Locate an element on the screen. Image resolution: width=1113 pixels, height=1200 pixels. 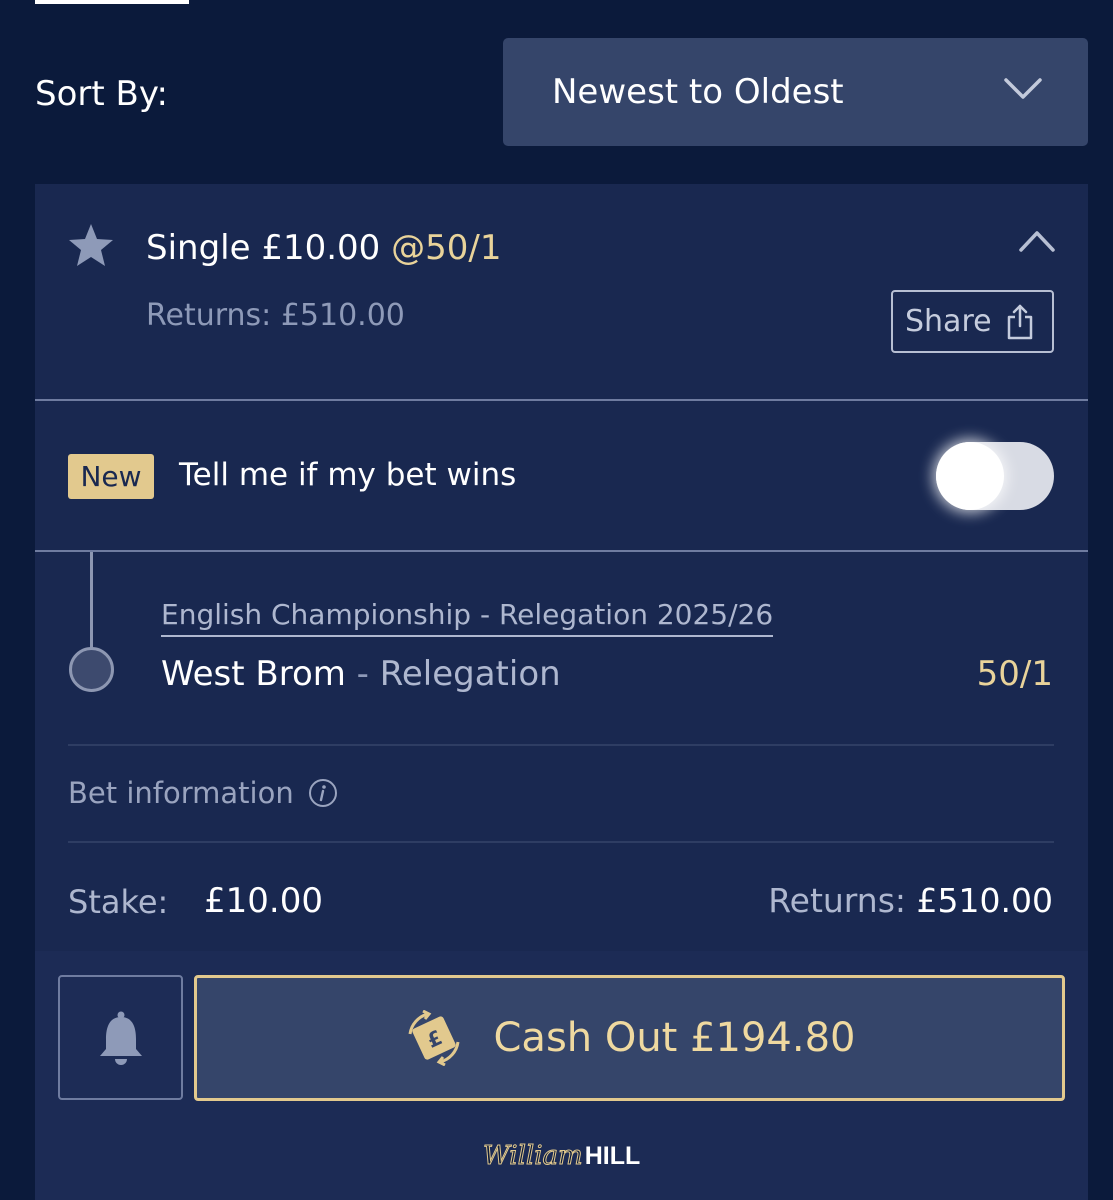
cash-out-button: £ Cash Out £194.80 is located at coordinates (629, 1038).